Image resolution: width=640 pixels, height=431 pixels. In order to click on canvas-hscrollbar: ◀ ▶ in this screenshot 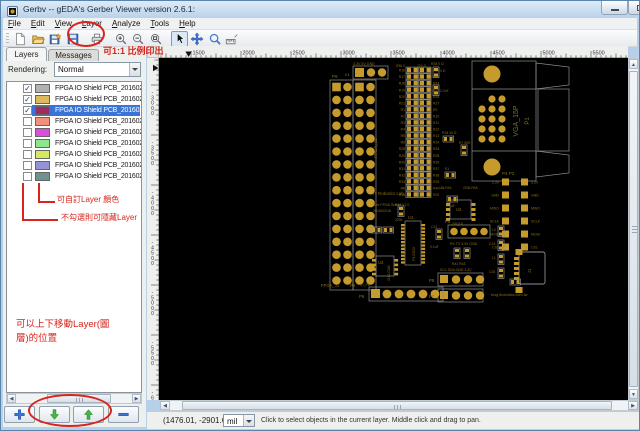, I will do `click(399, 405)`.